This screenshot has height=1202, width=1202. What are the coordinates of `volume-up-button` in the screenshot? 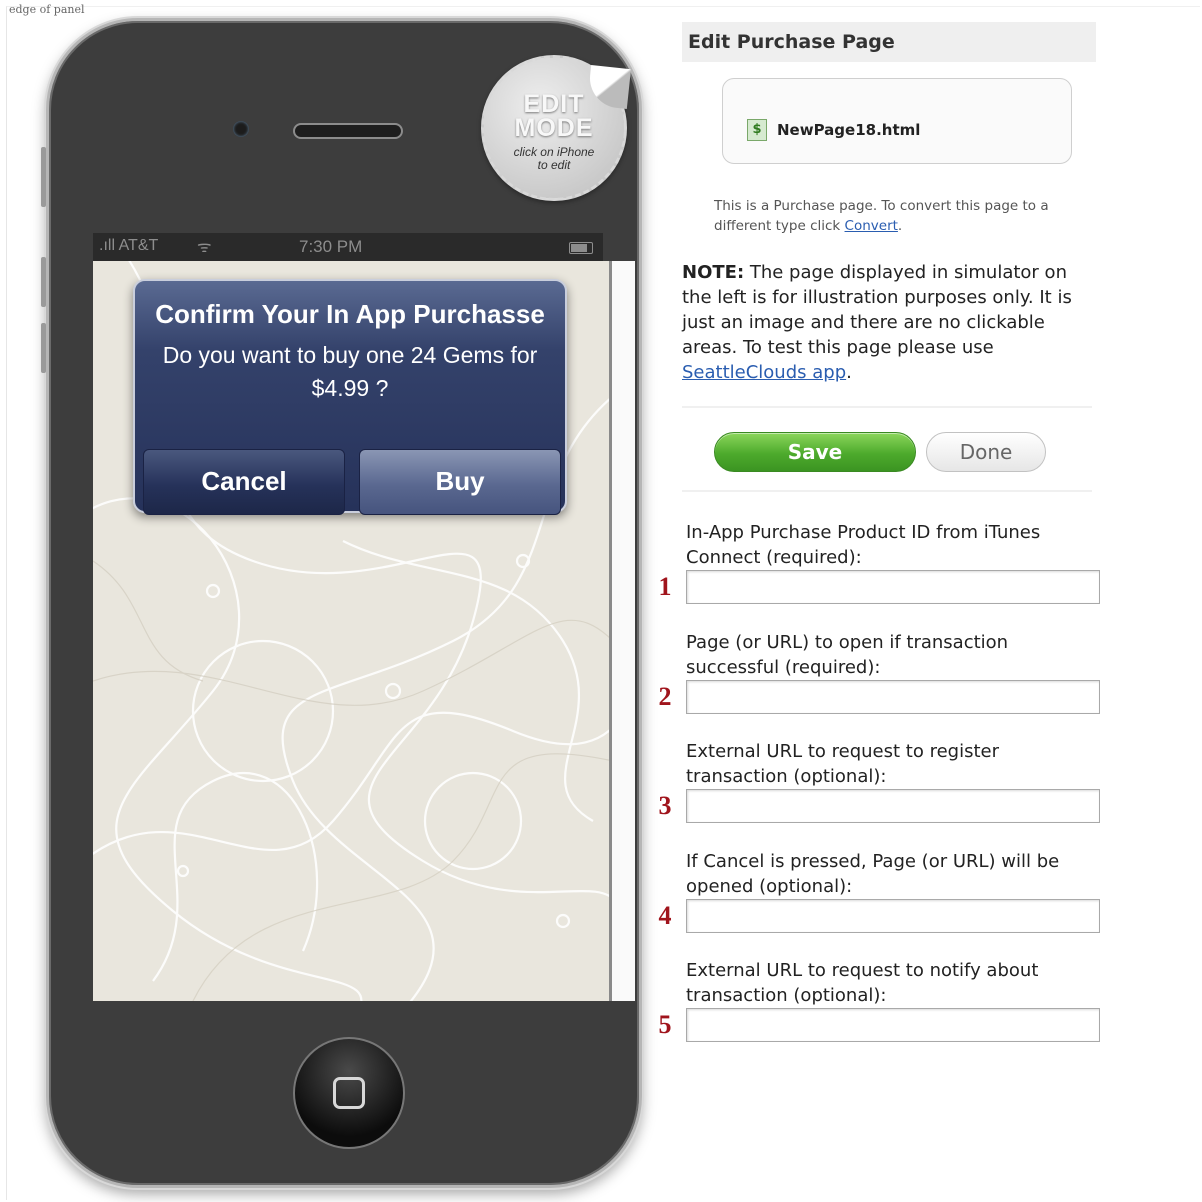 It's located at (43, 282).